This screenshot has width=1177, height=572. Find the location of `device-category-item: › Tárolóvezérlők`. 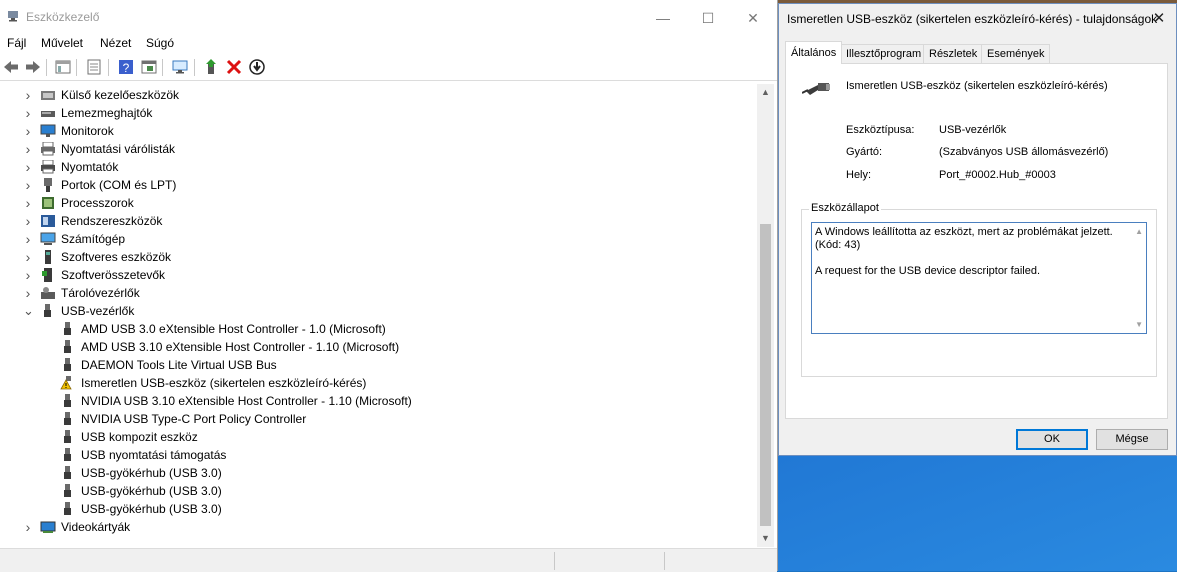

device-category-item: › Tárolóvezérlők is located at coordinates (378, 293).